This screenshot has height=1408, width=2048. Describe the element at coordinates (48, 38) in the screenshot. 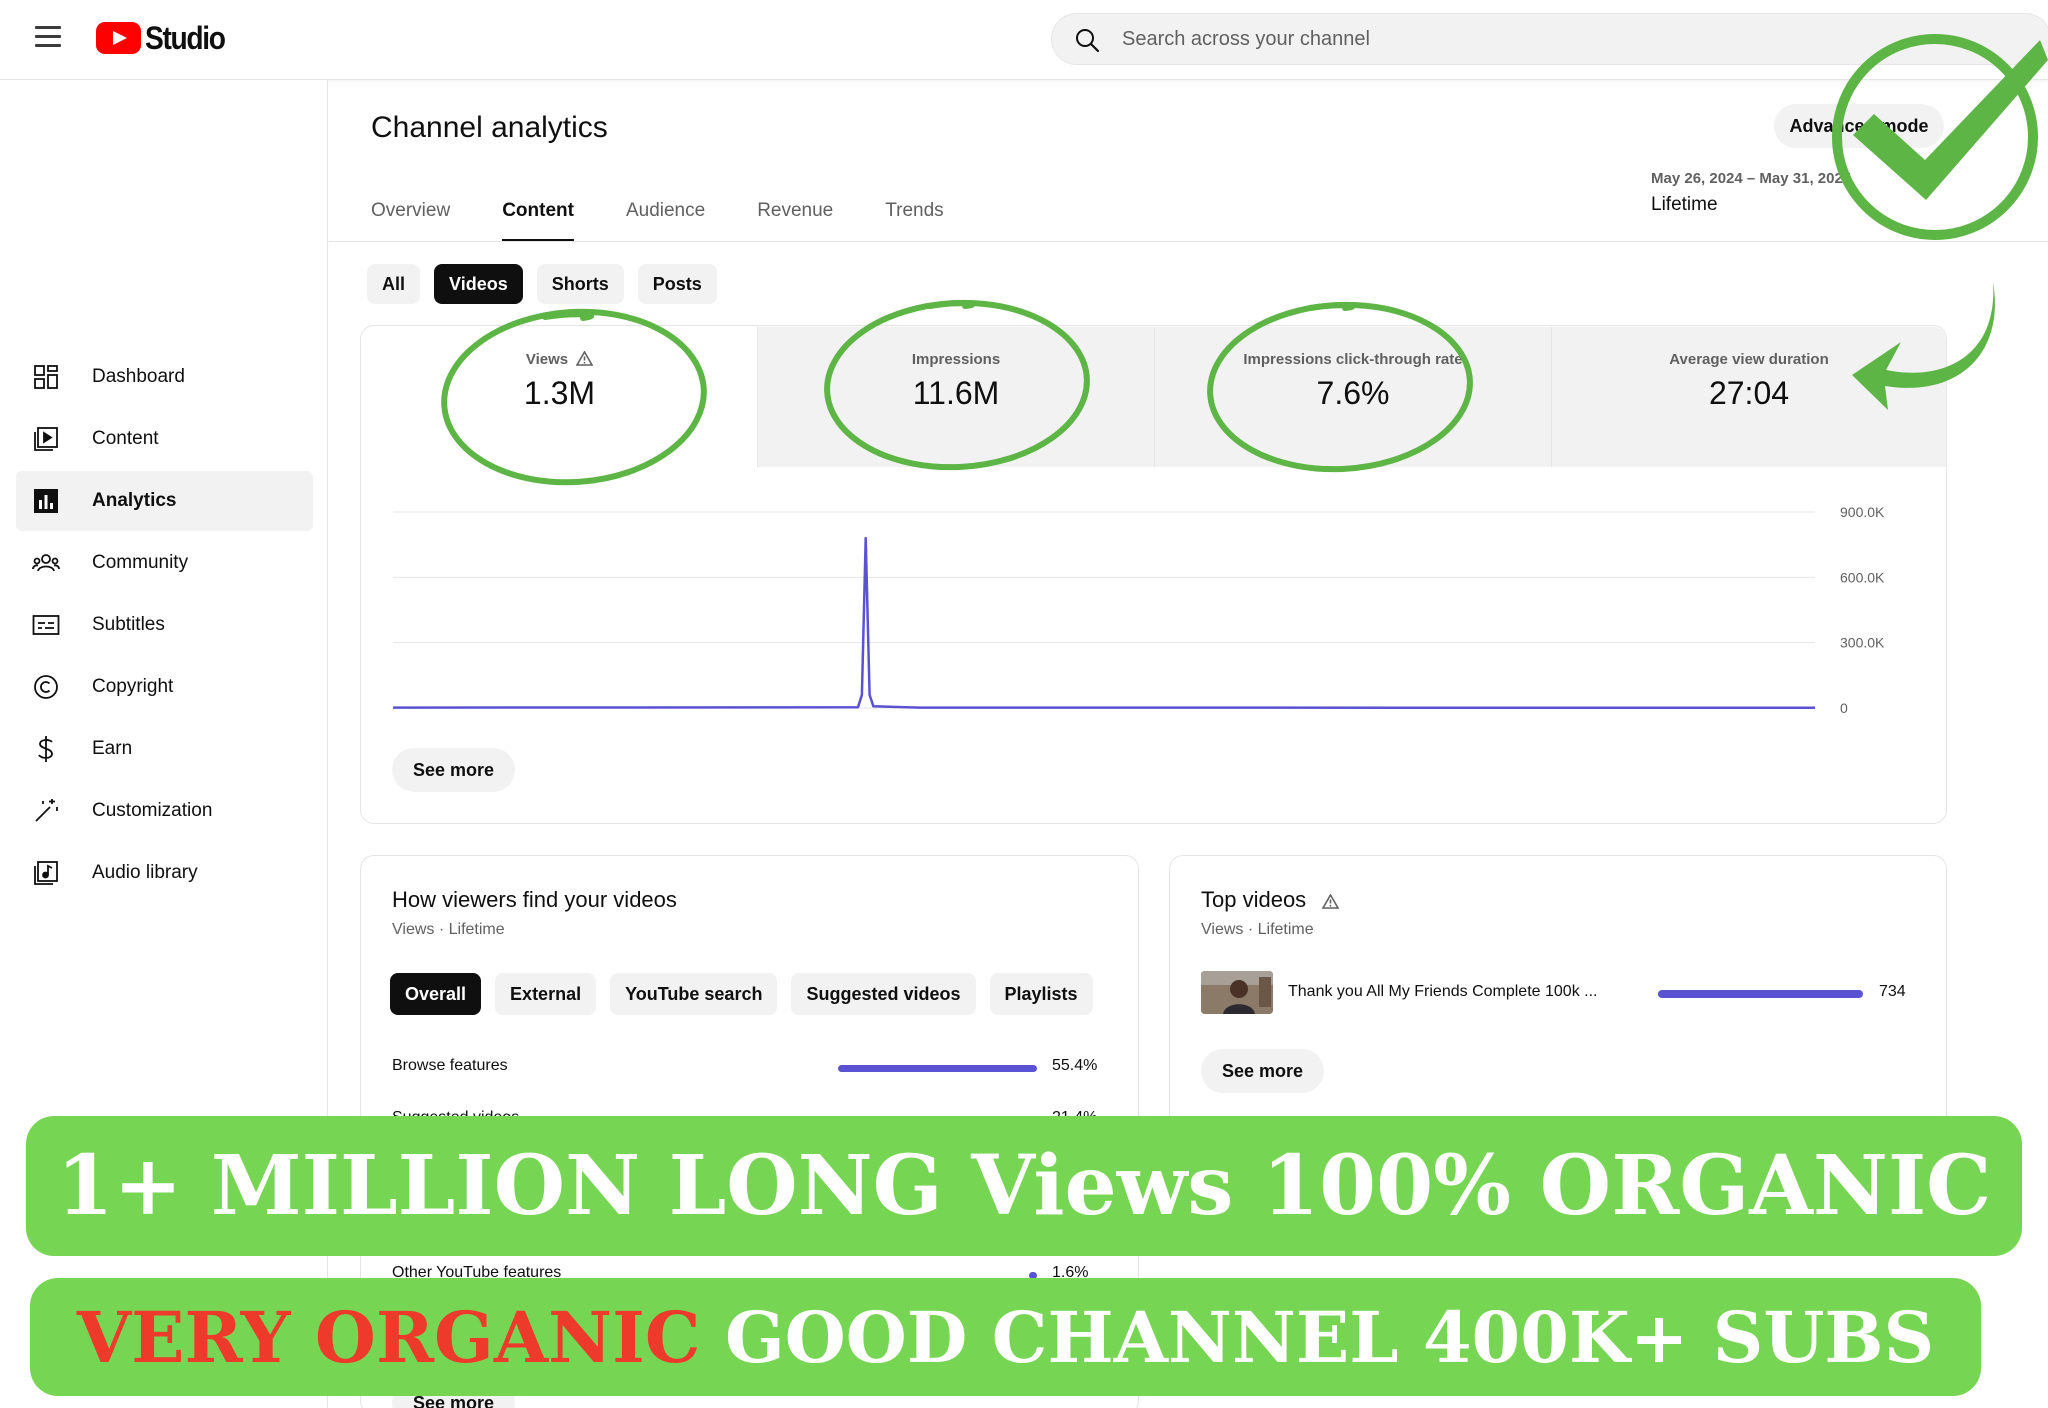

I see `menu-icon` at that location.